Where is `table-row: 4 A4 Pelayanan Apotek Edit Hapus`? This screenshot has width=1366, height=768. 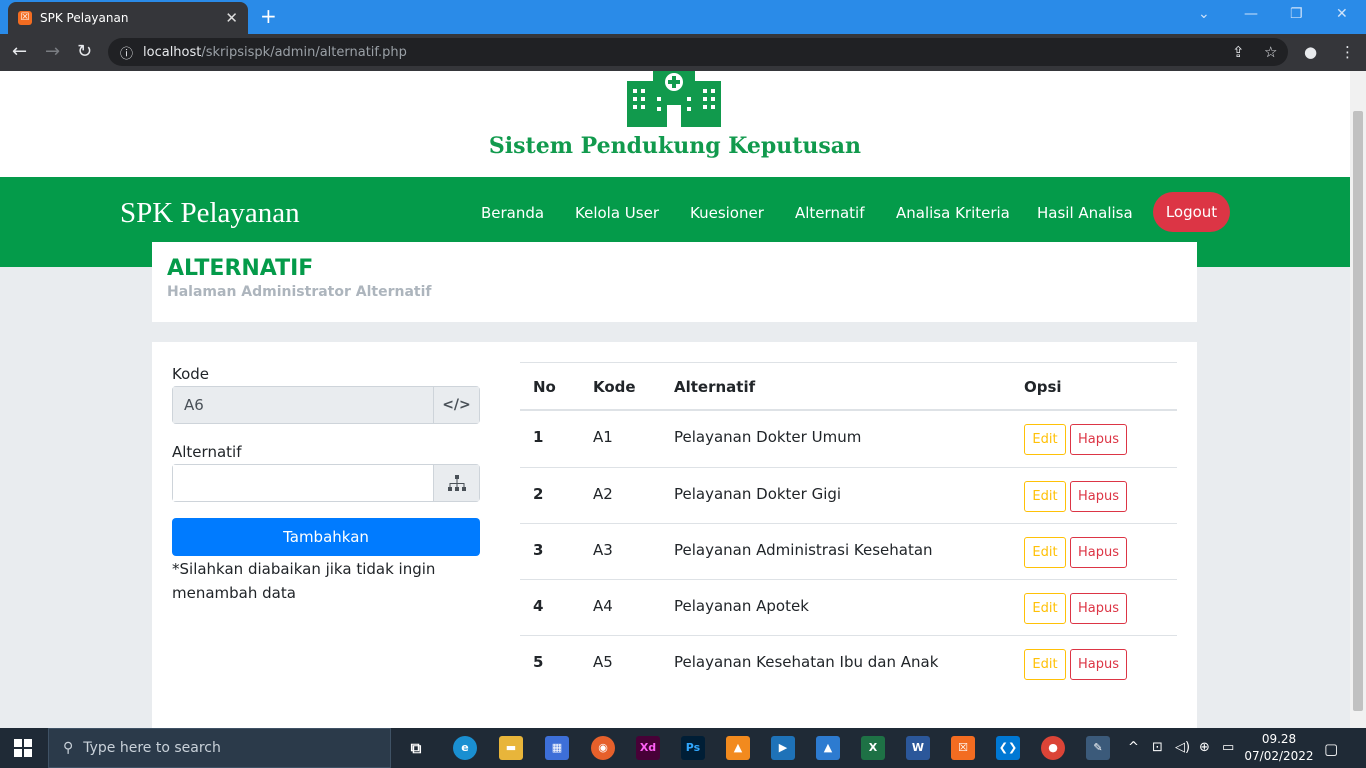 table-row: 4 A4 Pelayanan Apotek Edit Hapus is located at coordinates (848, 607).